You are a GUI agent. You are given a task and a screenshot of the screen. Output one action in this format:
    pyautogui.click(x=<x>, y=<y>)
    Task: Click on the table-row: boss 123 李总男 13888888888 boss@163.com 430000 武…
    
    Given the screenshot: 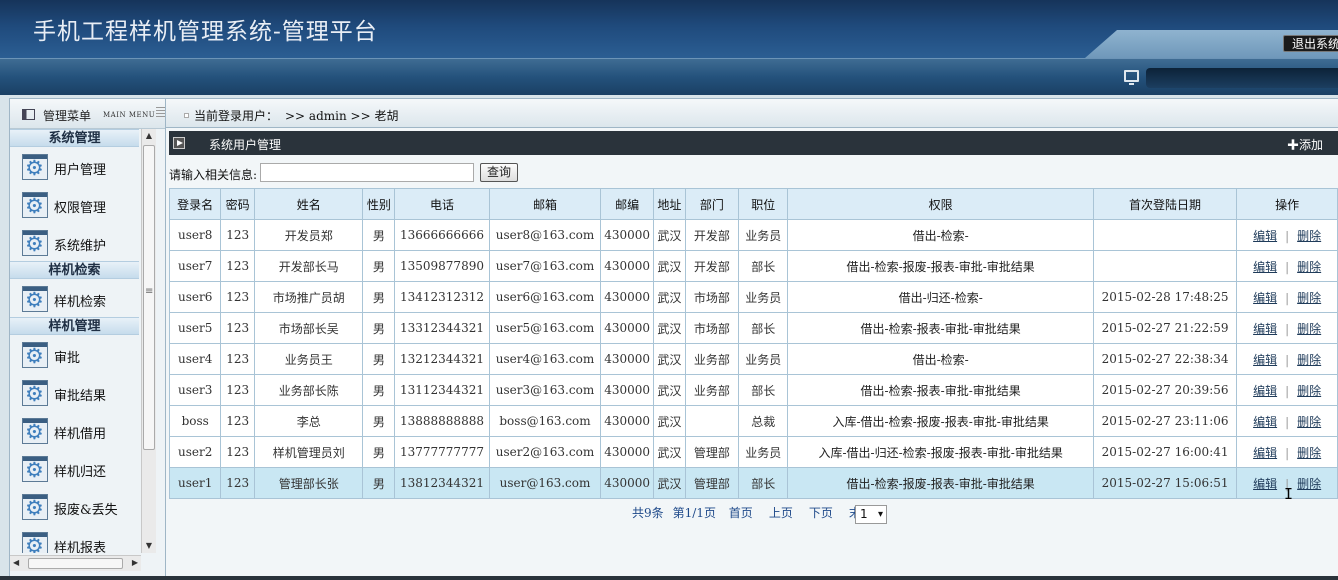 What is the action you would take?
    pyautogui.click(x=753, y=421)
    